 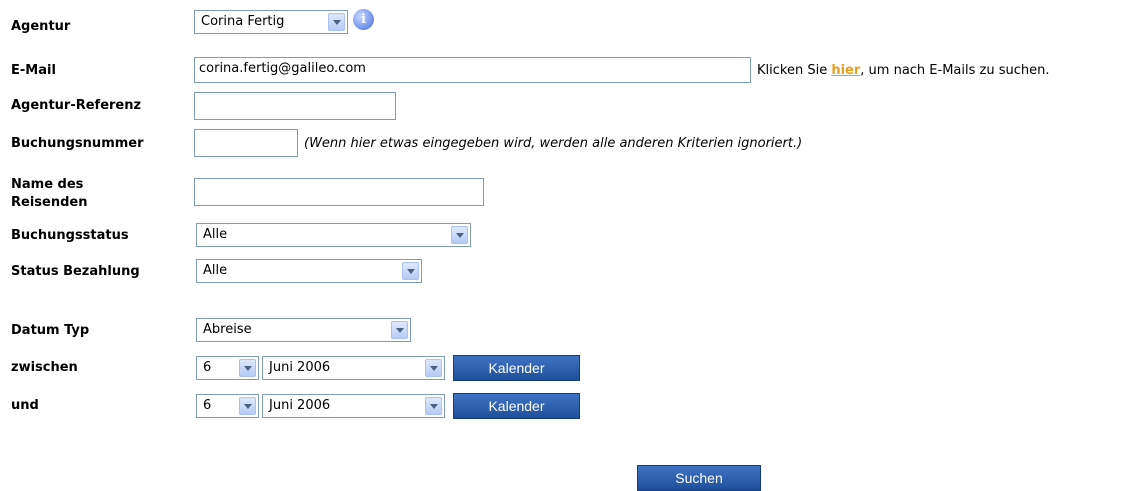 What do you see at coordinates (295, 106) in the screenshot?
I see `agentur-referenz-field` at bounding box center [295, 106].